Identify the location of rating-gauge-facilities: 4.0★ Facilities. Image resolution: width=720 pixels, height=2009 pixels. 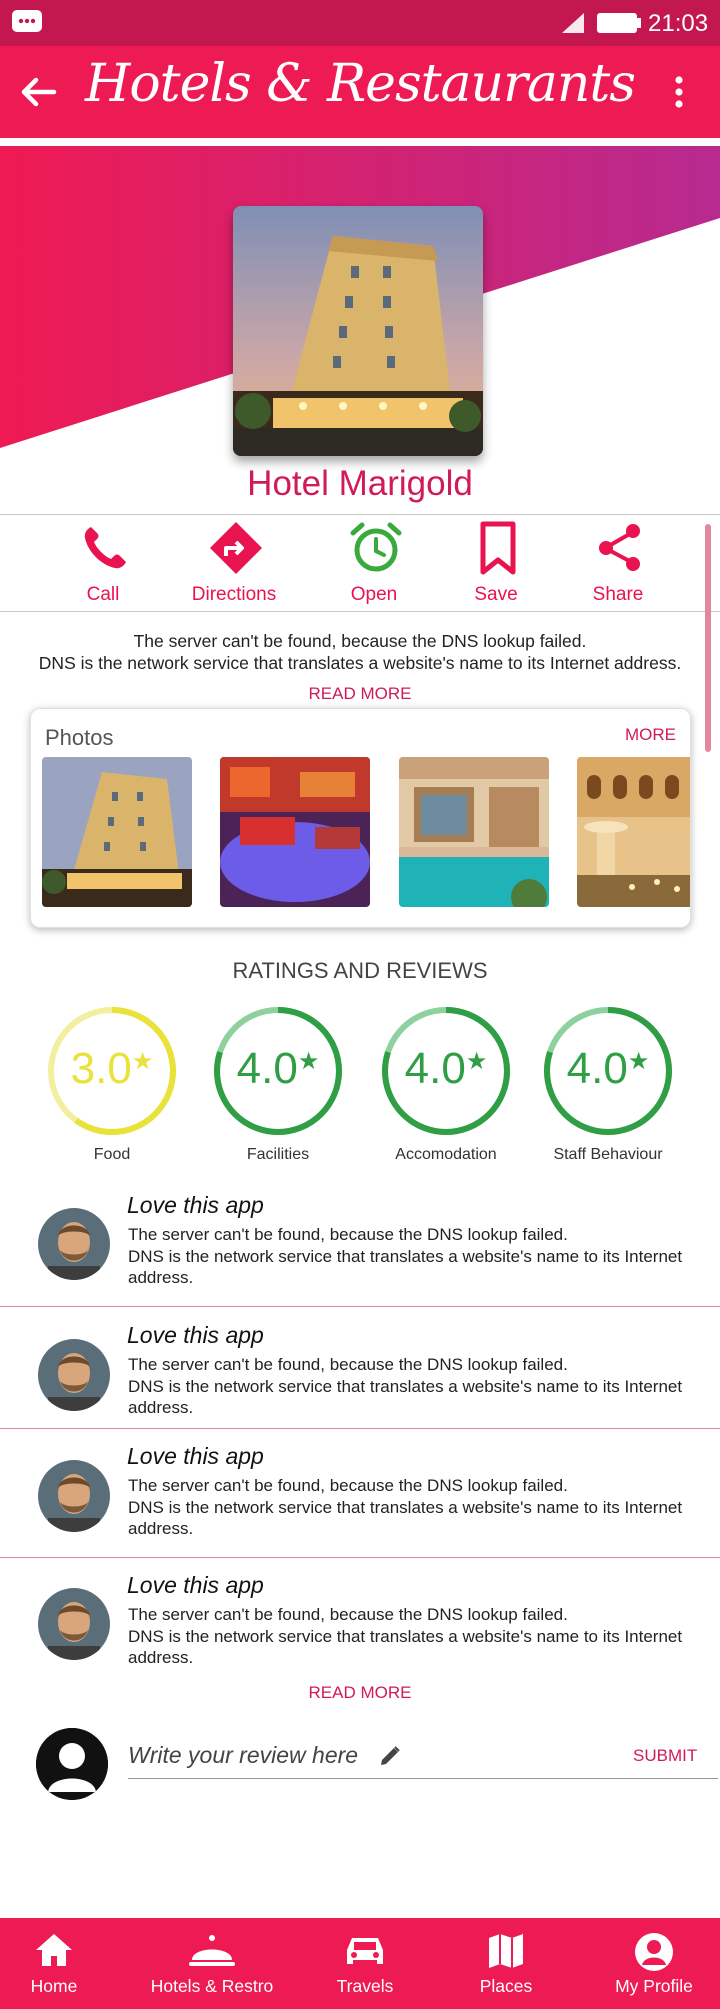
(278, 1084).